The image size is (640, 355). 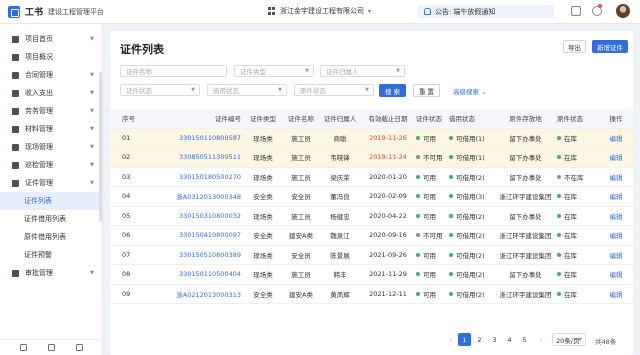 I want to click on settings-icon, so click(x=79, y=347).